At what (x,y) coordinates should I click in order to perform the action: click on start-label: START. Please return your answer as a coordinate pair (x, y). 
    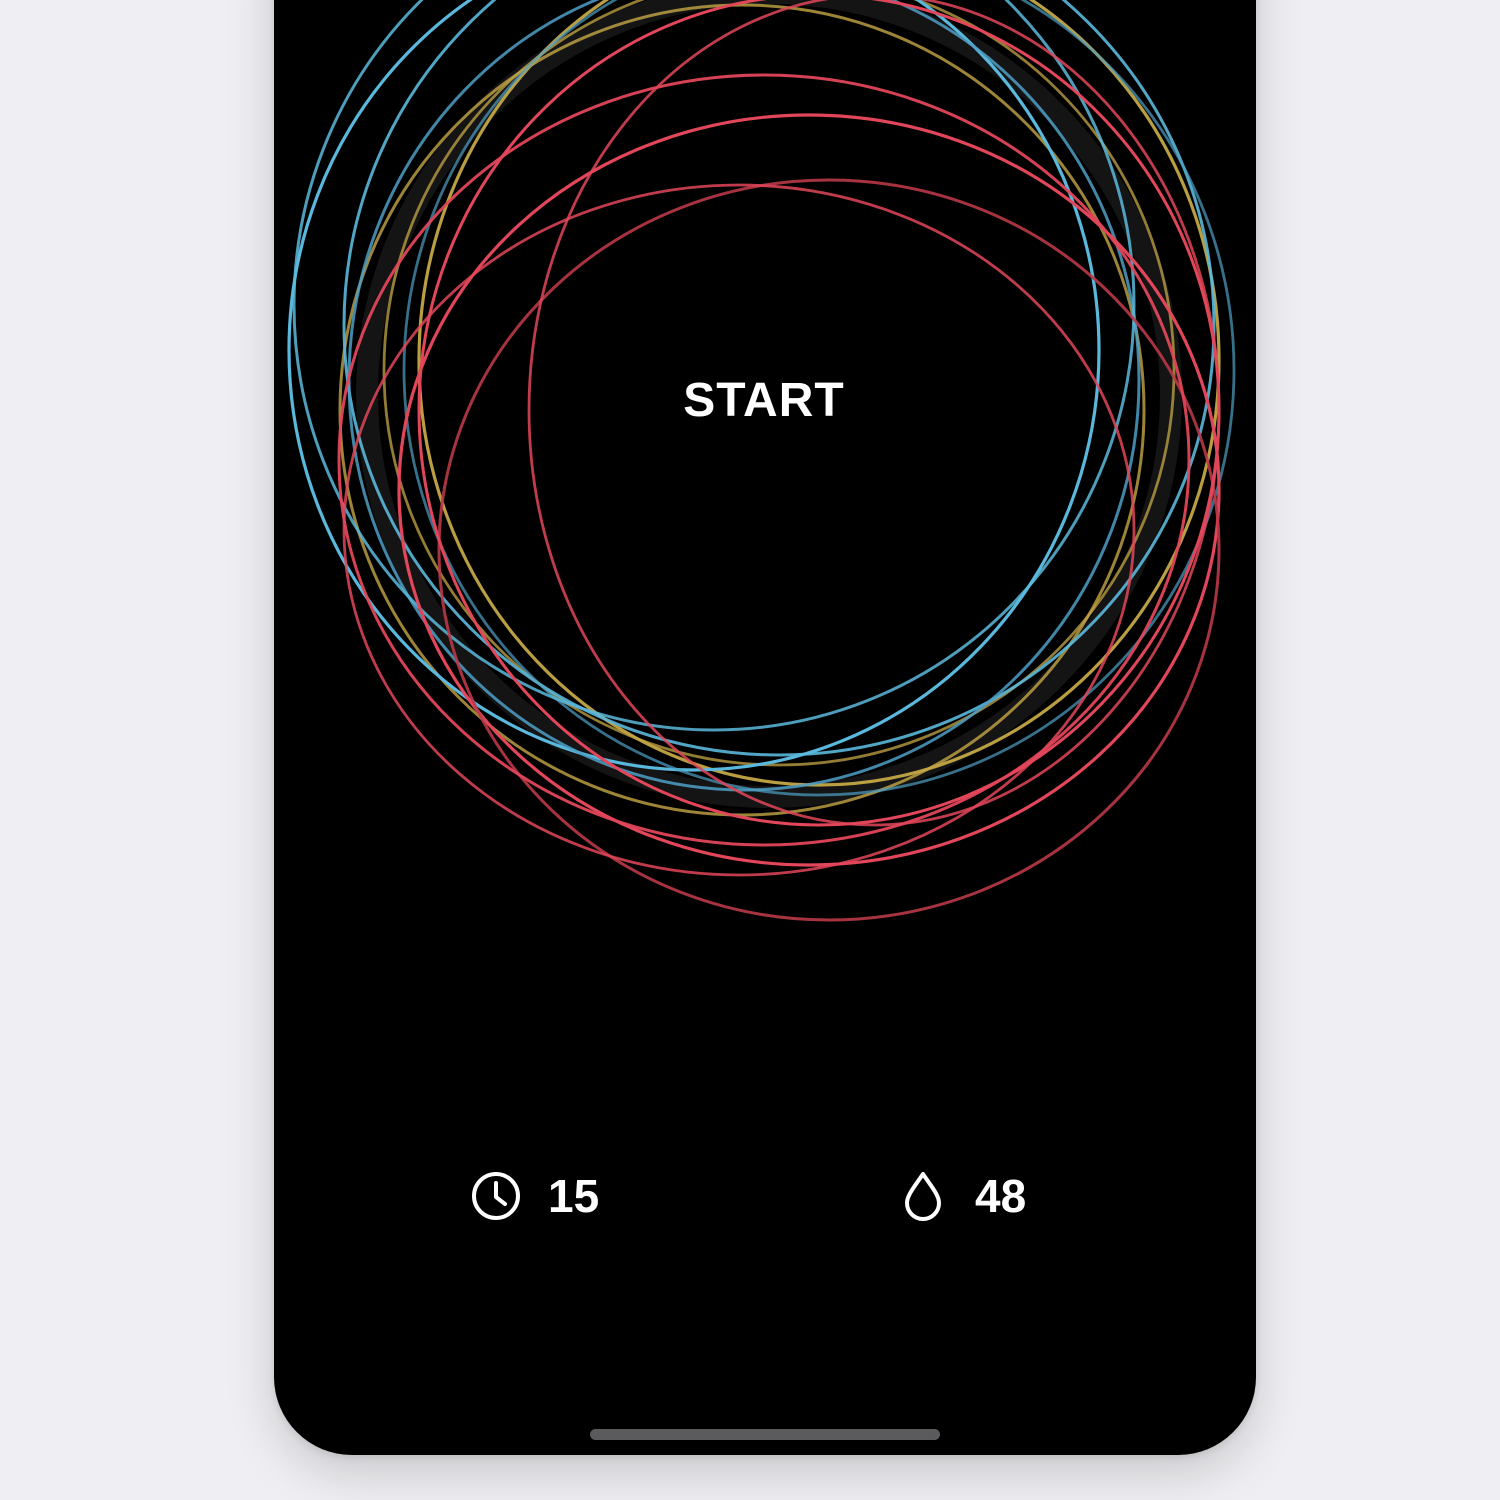
    Looking at the image, I should click on (764, 400).